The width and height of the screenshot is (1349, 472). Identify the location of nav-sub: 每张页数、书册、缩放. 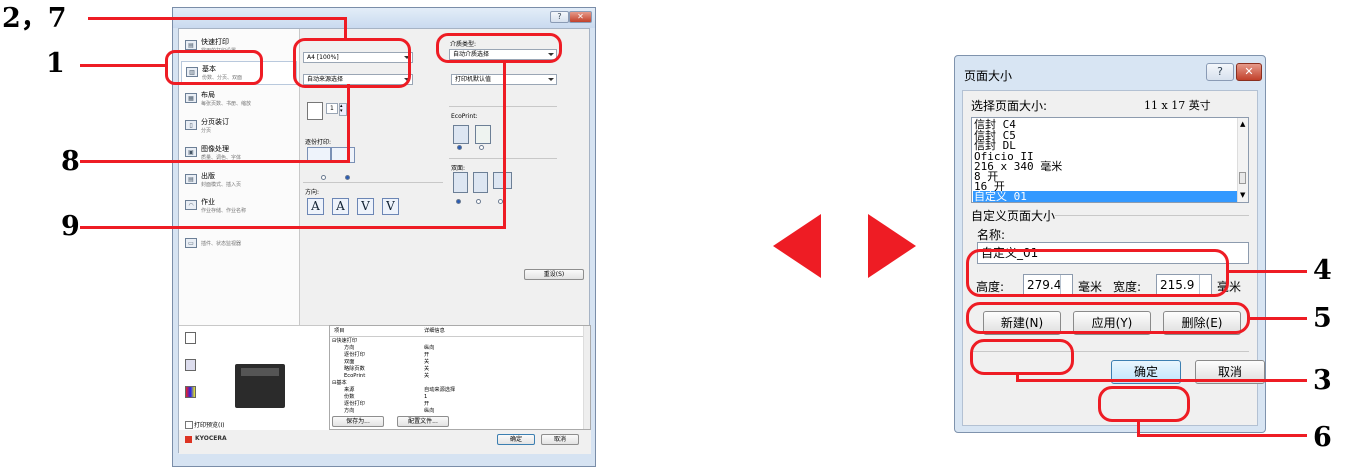
(226, 104).